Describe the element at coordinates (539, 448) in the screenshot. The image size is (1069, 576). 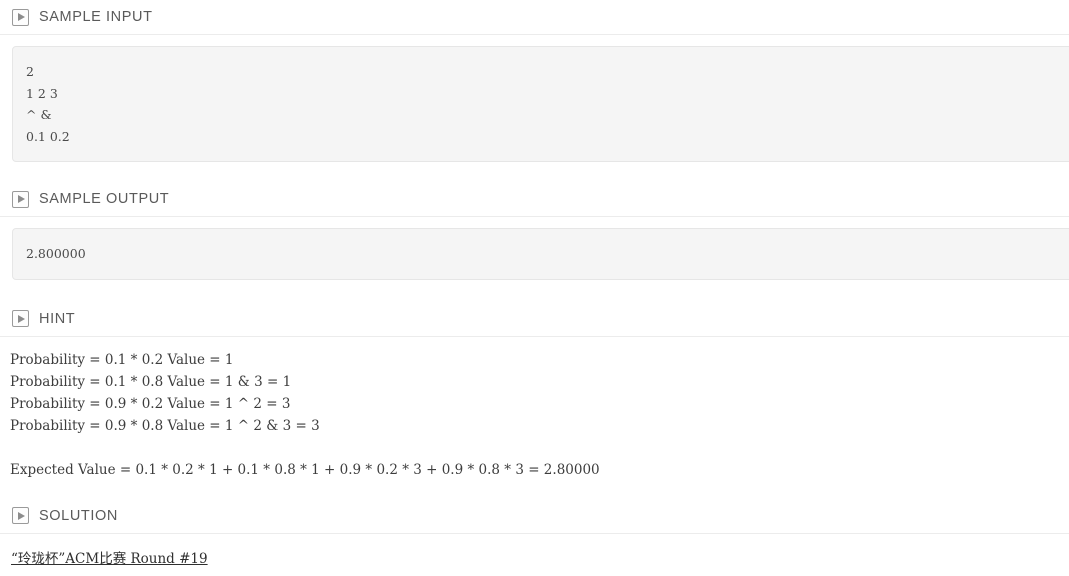
I see `hint-spacer` at that location.